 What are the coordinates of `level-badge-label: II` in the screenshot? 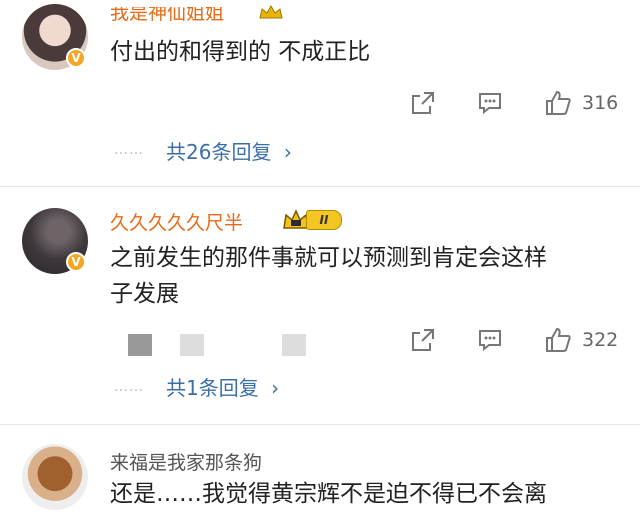 It's located at (324, 220).